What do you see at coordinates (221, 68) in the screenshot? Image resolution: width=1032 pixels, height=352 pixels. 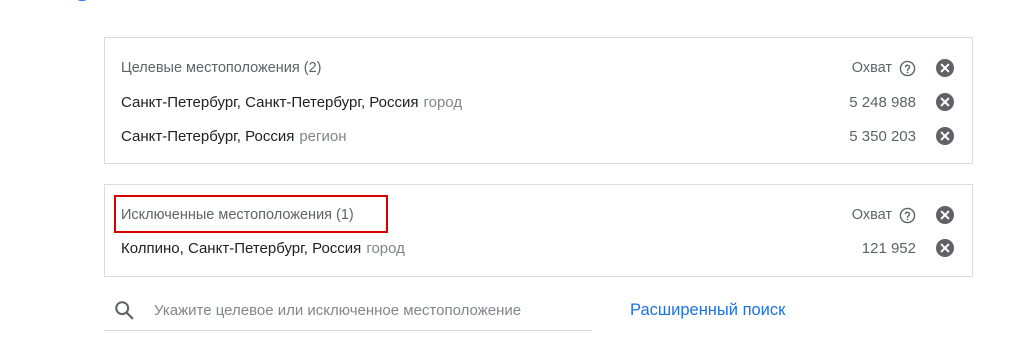 I see `target-locations-title: Целевые местоположения (2)` at bounding box center [221, 68].